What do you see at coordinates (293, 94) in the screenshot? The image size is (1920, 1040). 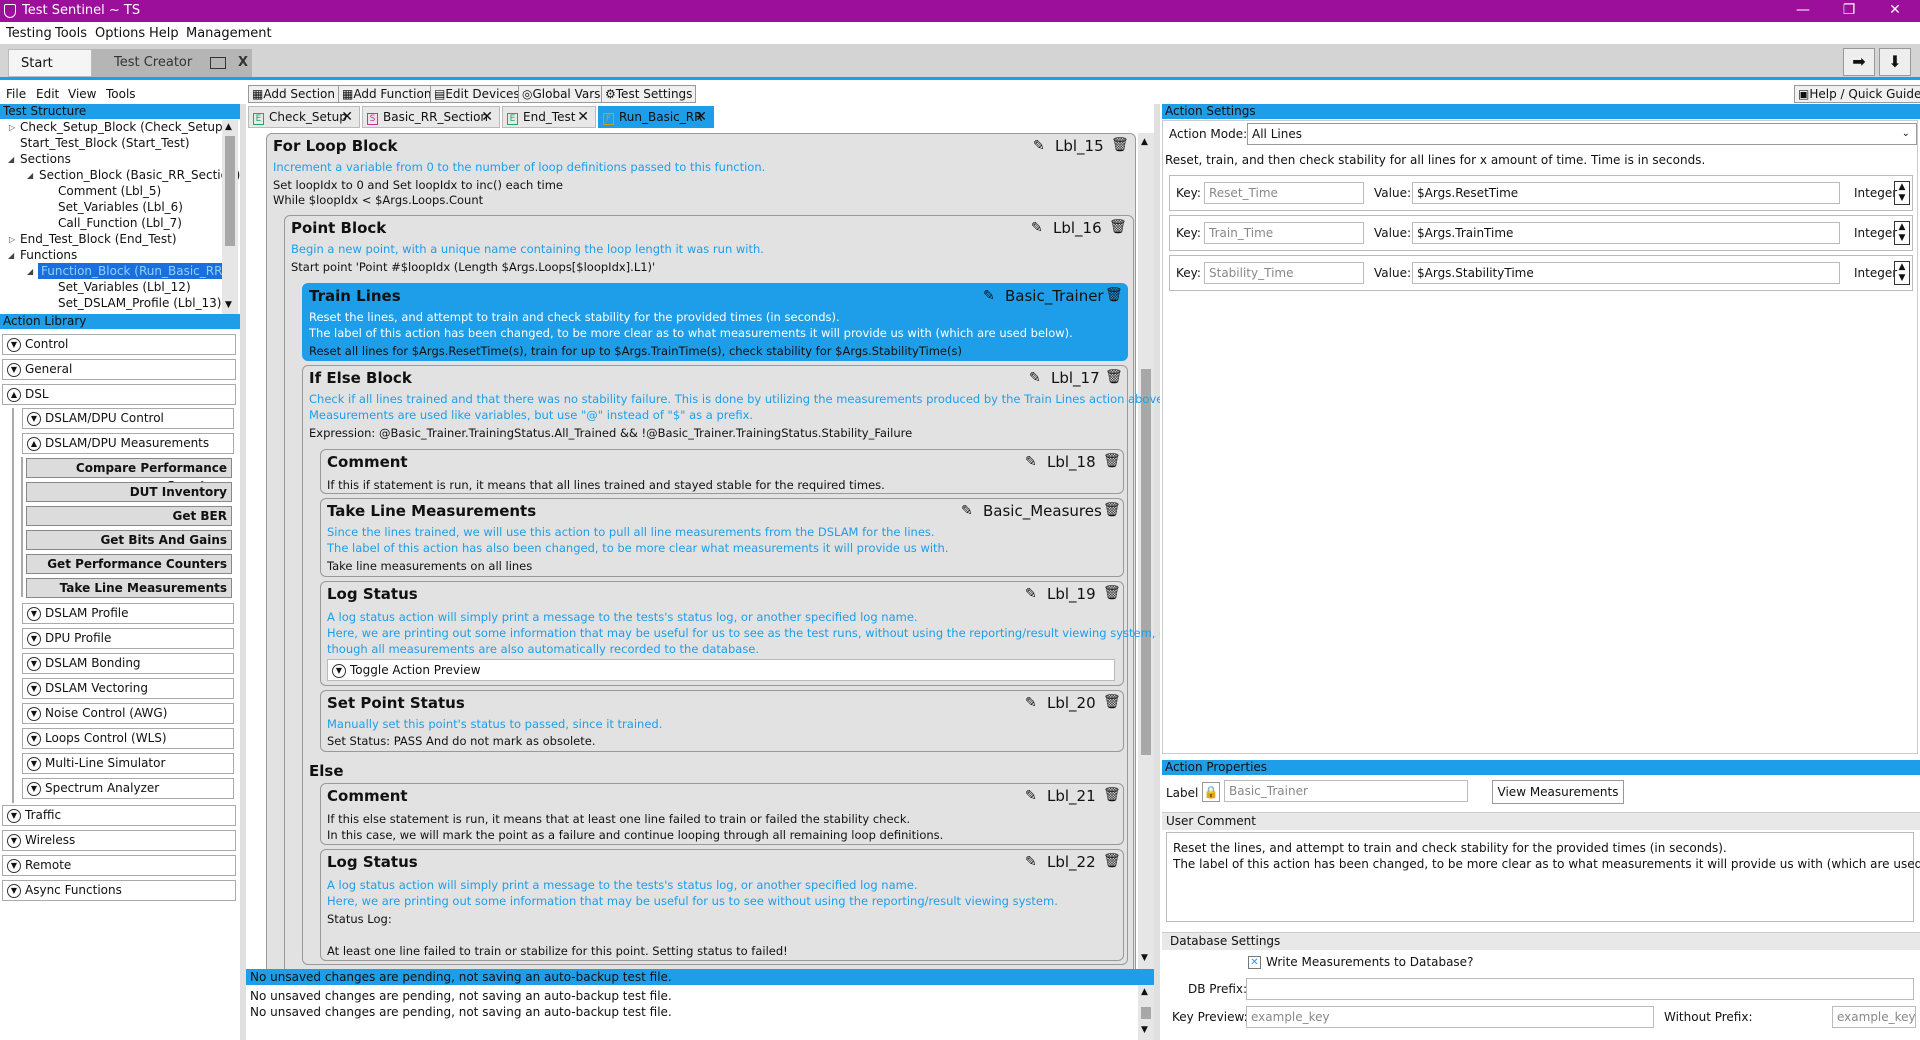 I see `add-section-button: ▦Add Section` at bounding box center [293, 94].